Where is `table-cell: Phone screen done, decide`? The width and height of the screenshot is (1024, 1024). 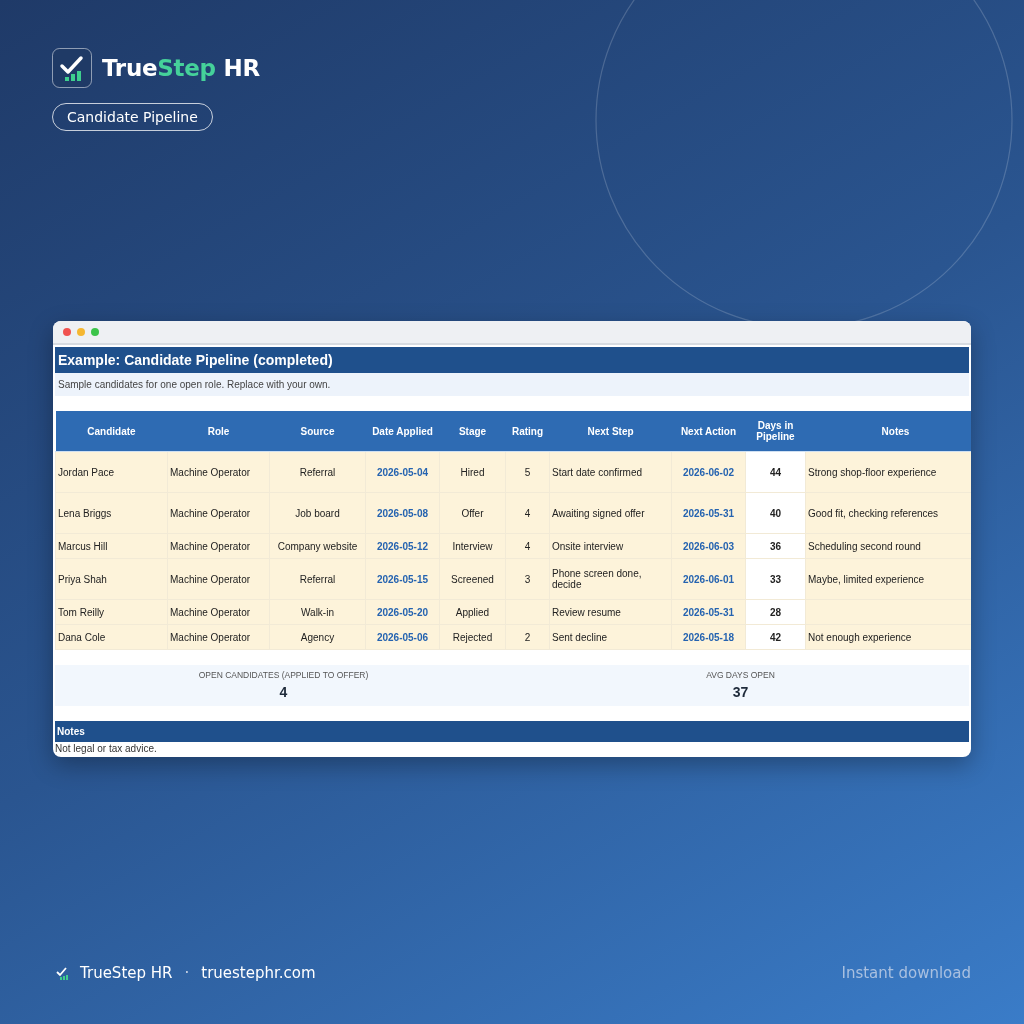
table-cell: Phone screen done, decide is located at coordinates (610, 579).